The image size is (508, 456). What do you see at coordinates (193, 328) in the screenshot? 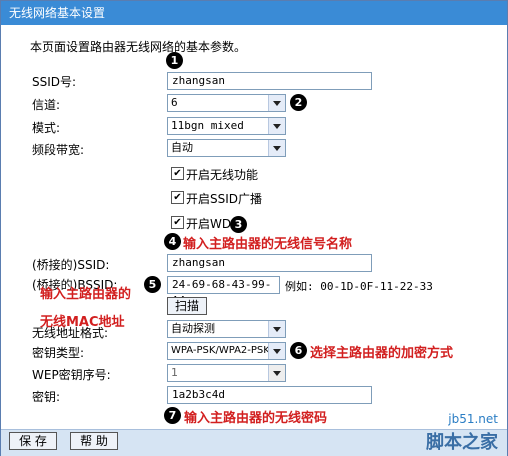
I see `address-format-value: 自动探测` at bounding box center [193, 328].